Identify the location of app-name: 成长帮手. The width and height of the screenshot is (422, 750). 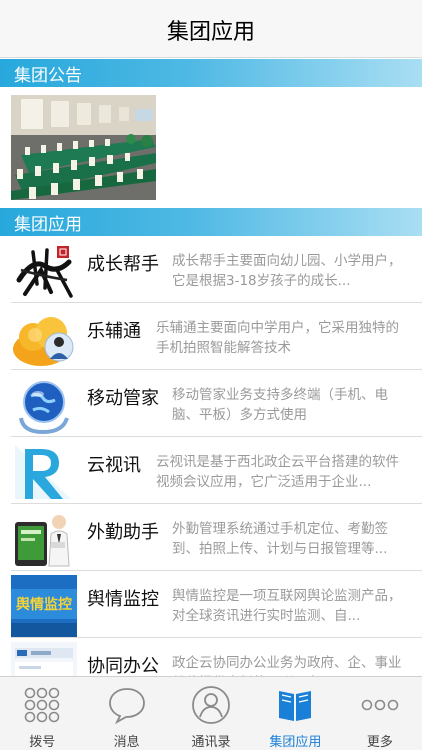
(123, 264).